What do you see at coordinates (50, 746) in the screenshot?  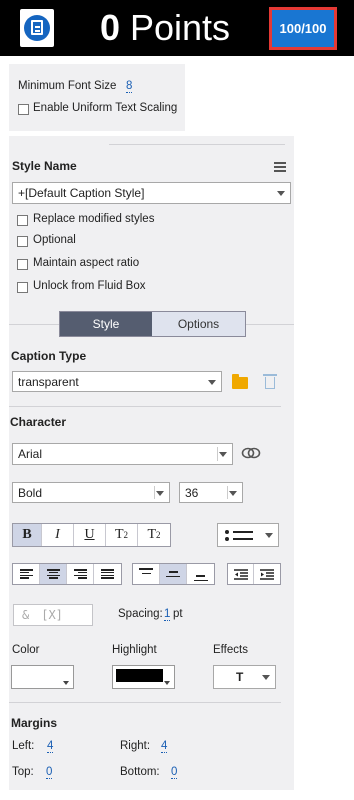 I see `margin-left-value: 4` at bounding box center [50, 746].